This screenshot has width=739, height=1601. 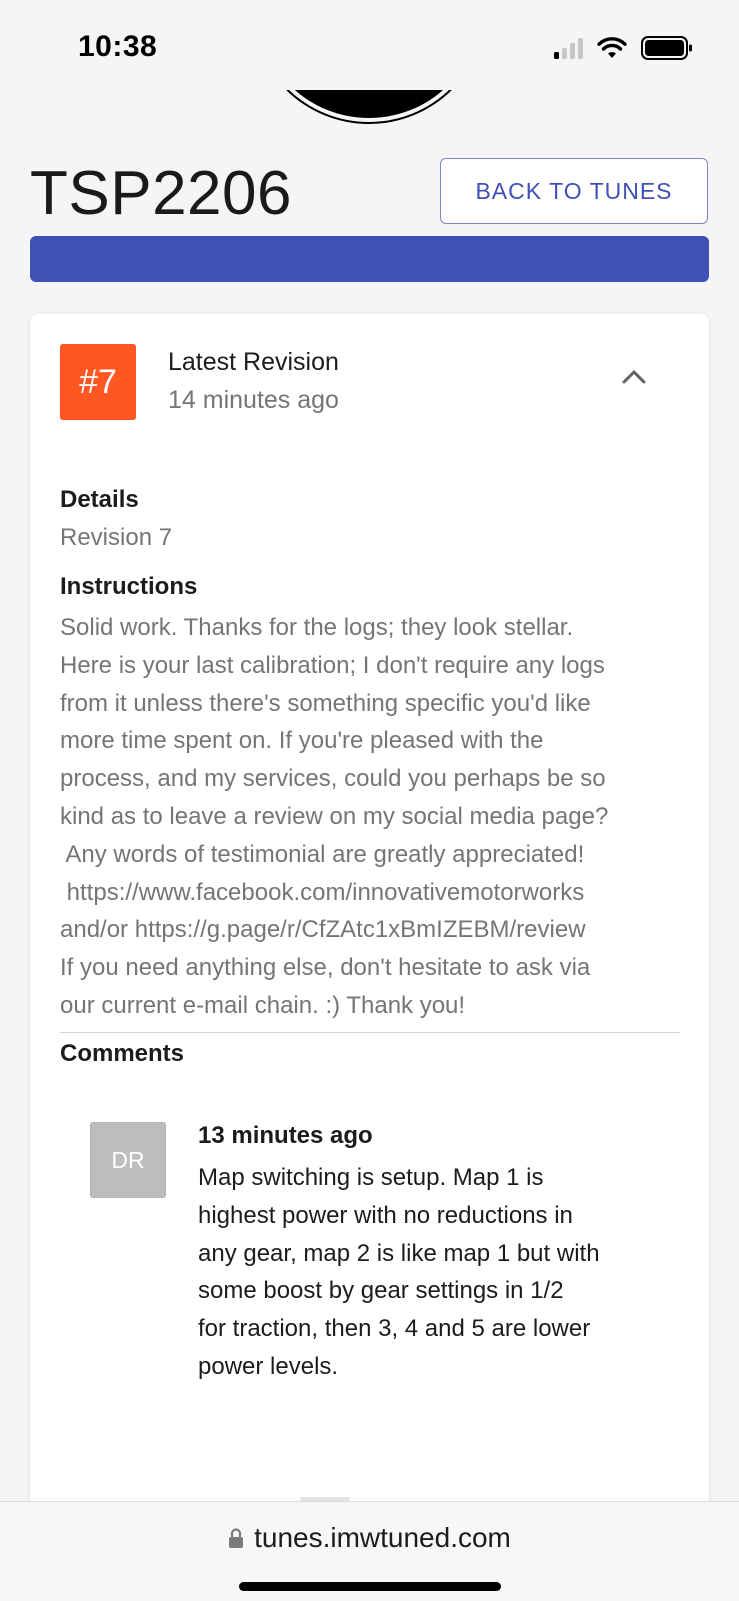 I want to click on url-field: tunes.imwtuned.com, so click(x=369, y=1538).